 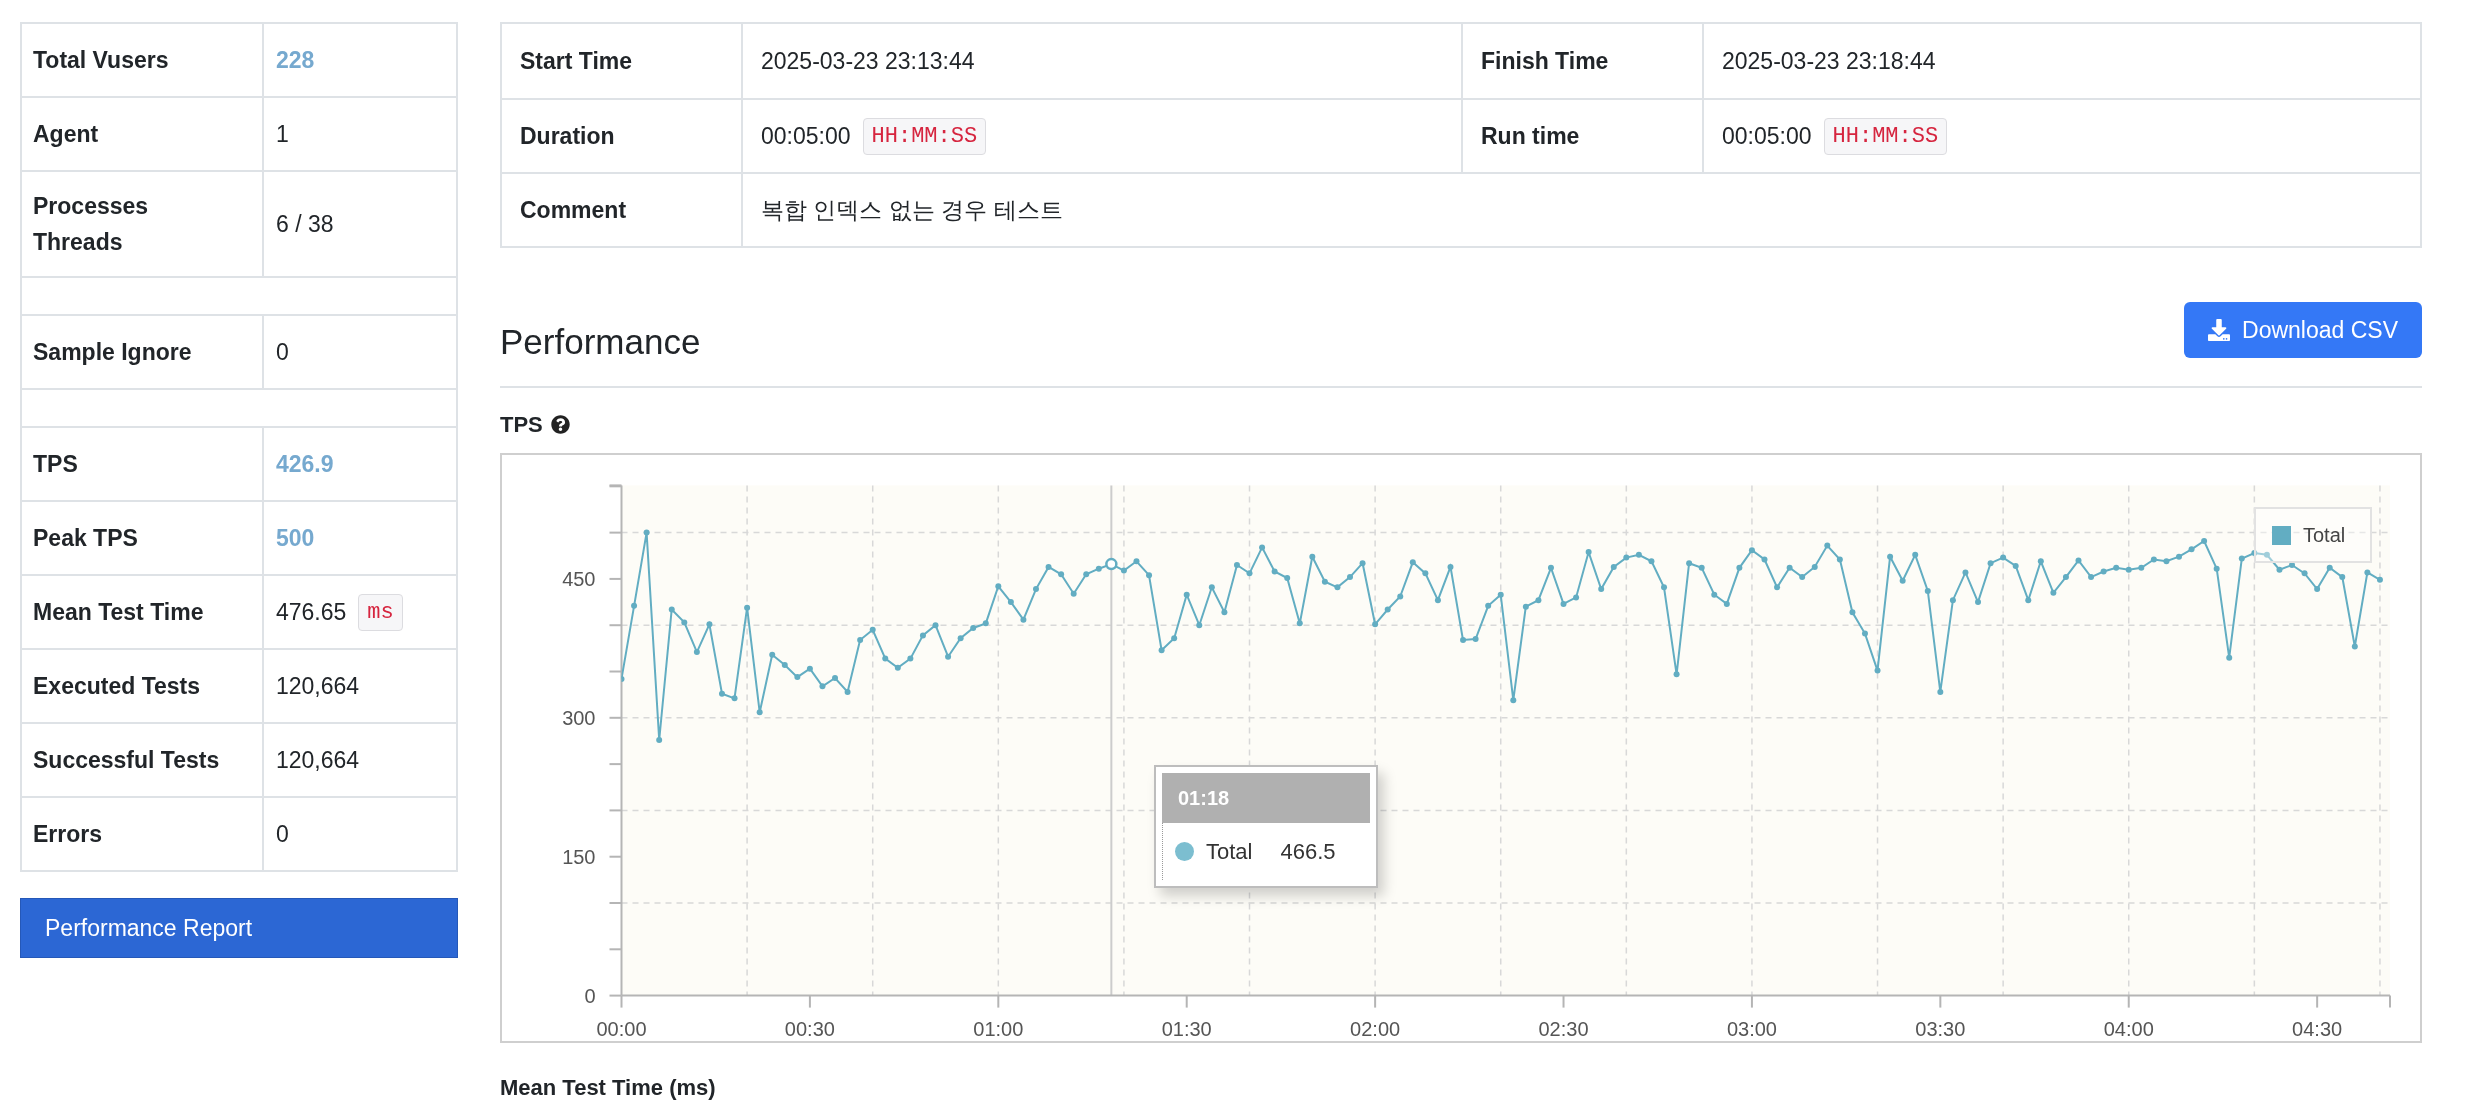 I want to click on download-csv-button: Download CSV, so click(x=2303, y=330).